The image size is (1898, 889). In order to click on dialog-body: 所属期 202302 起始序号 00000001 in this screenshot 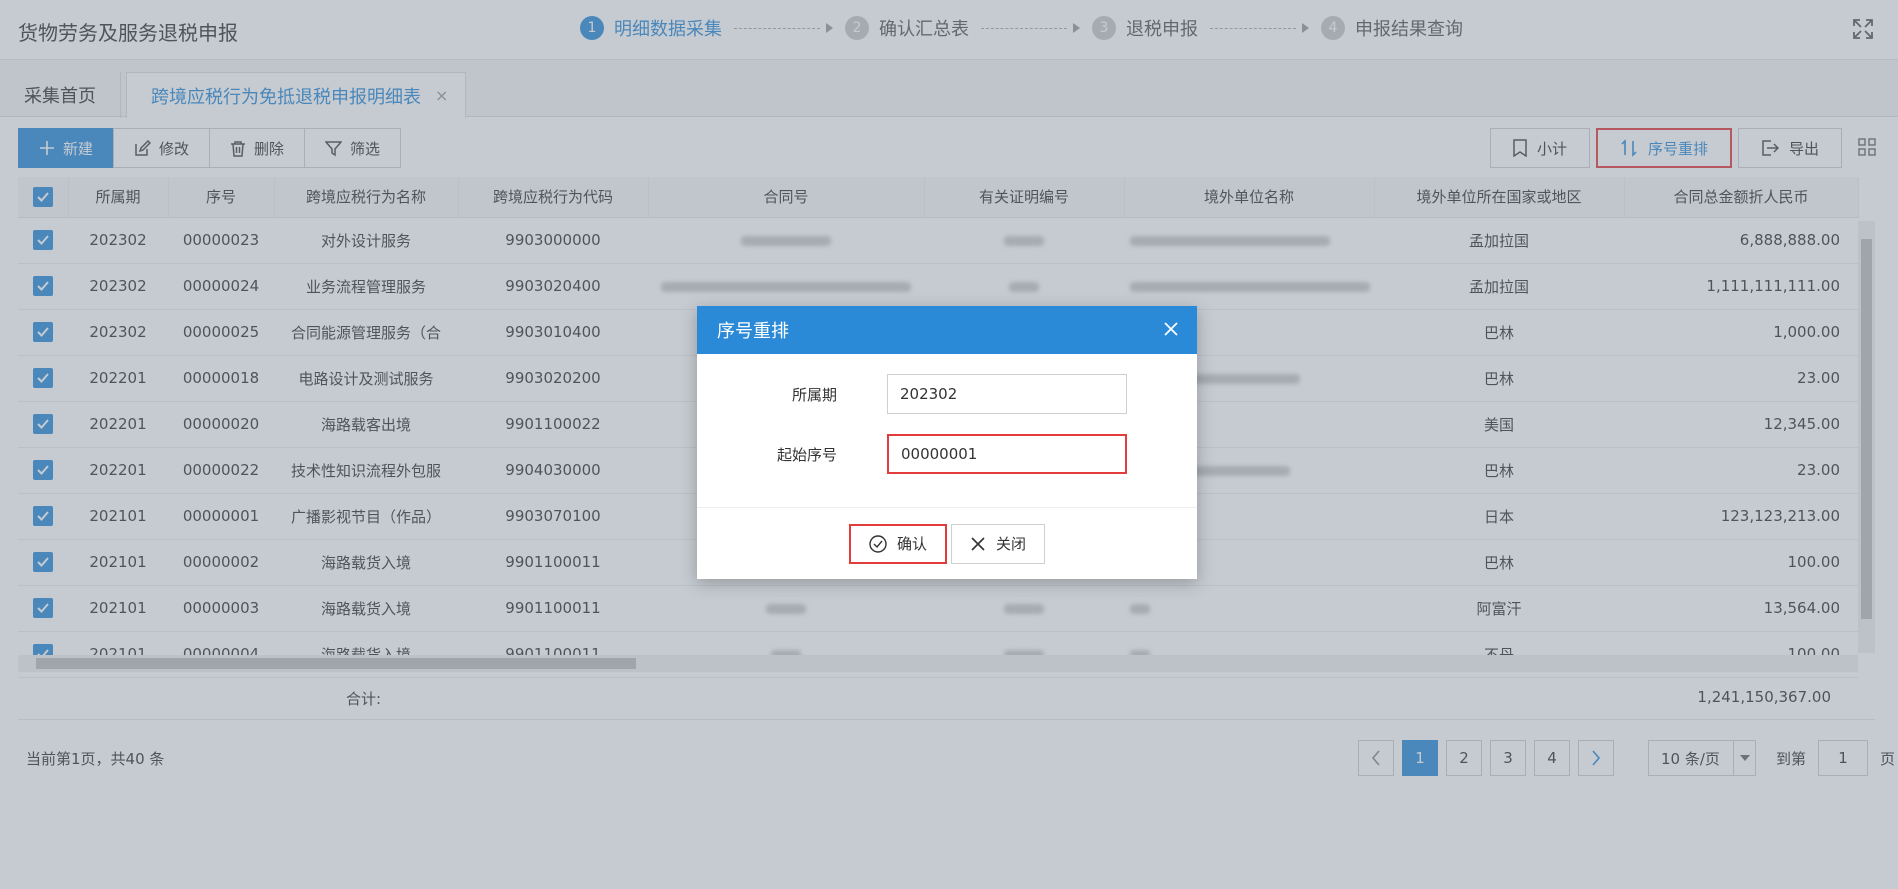, I will do `click(947, 431)`.